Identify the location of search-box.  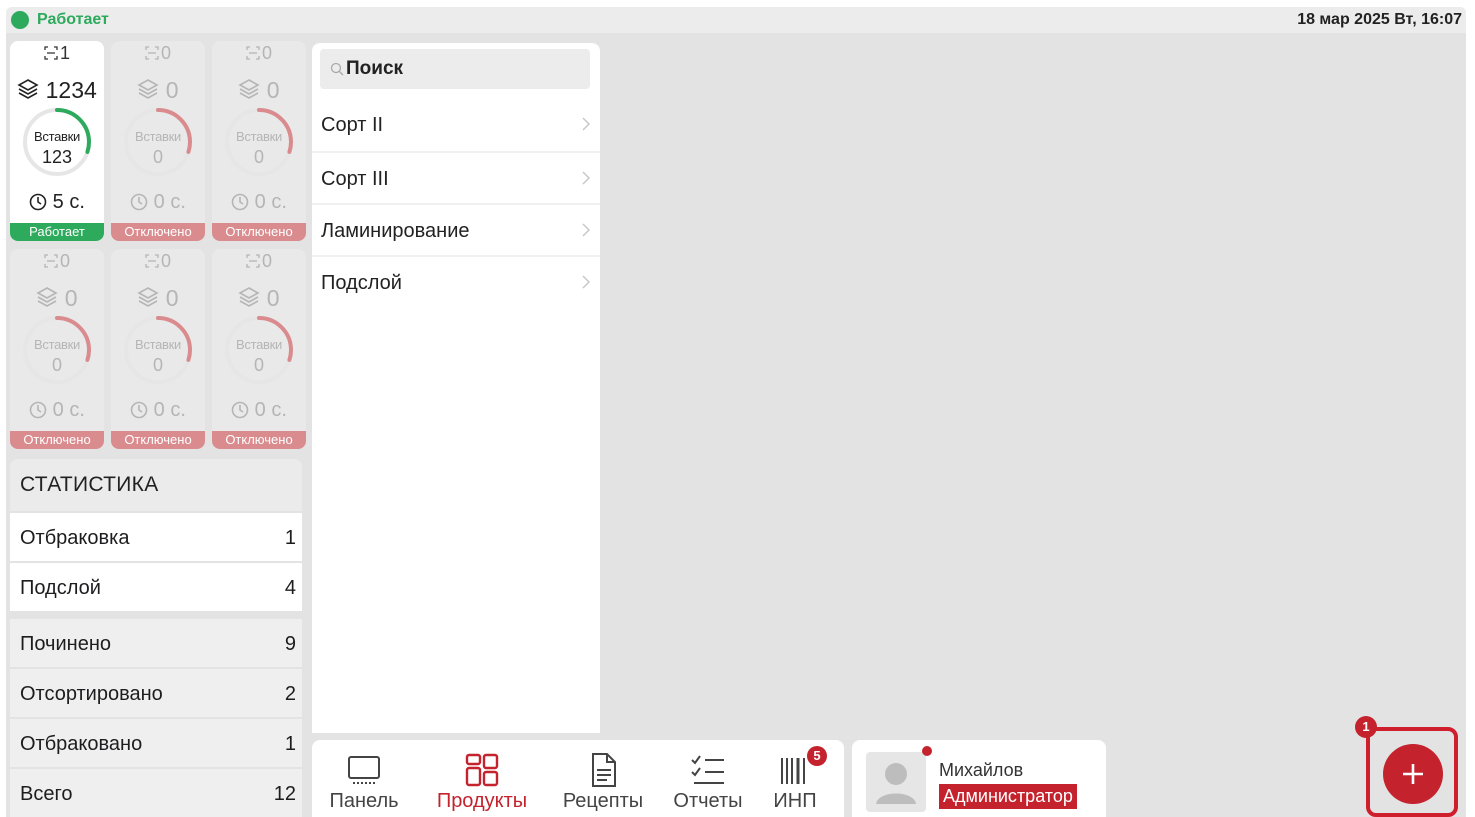
(455, 69).